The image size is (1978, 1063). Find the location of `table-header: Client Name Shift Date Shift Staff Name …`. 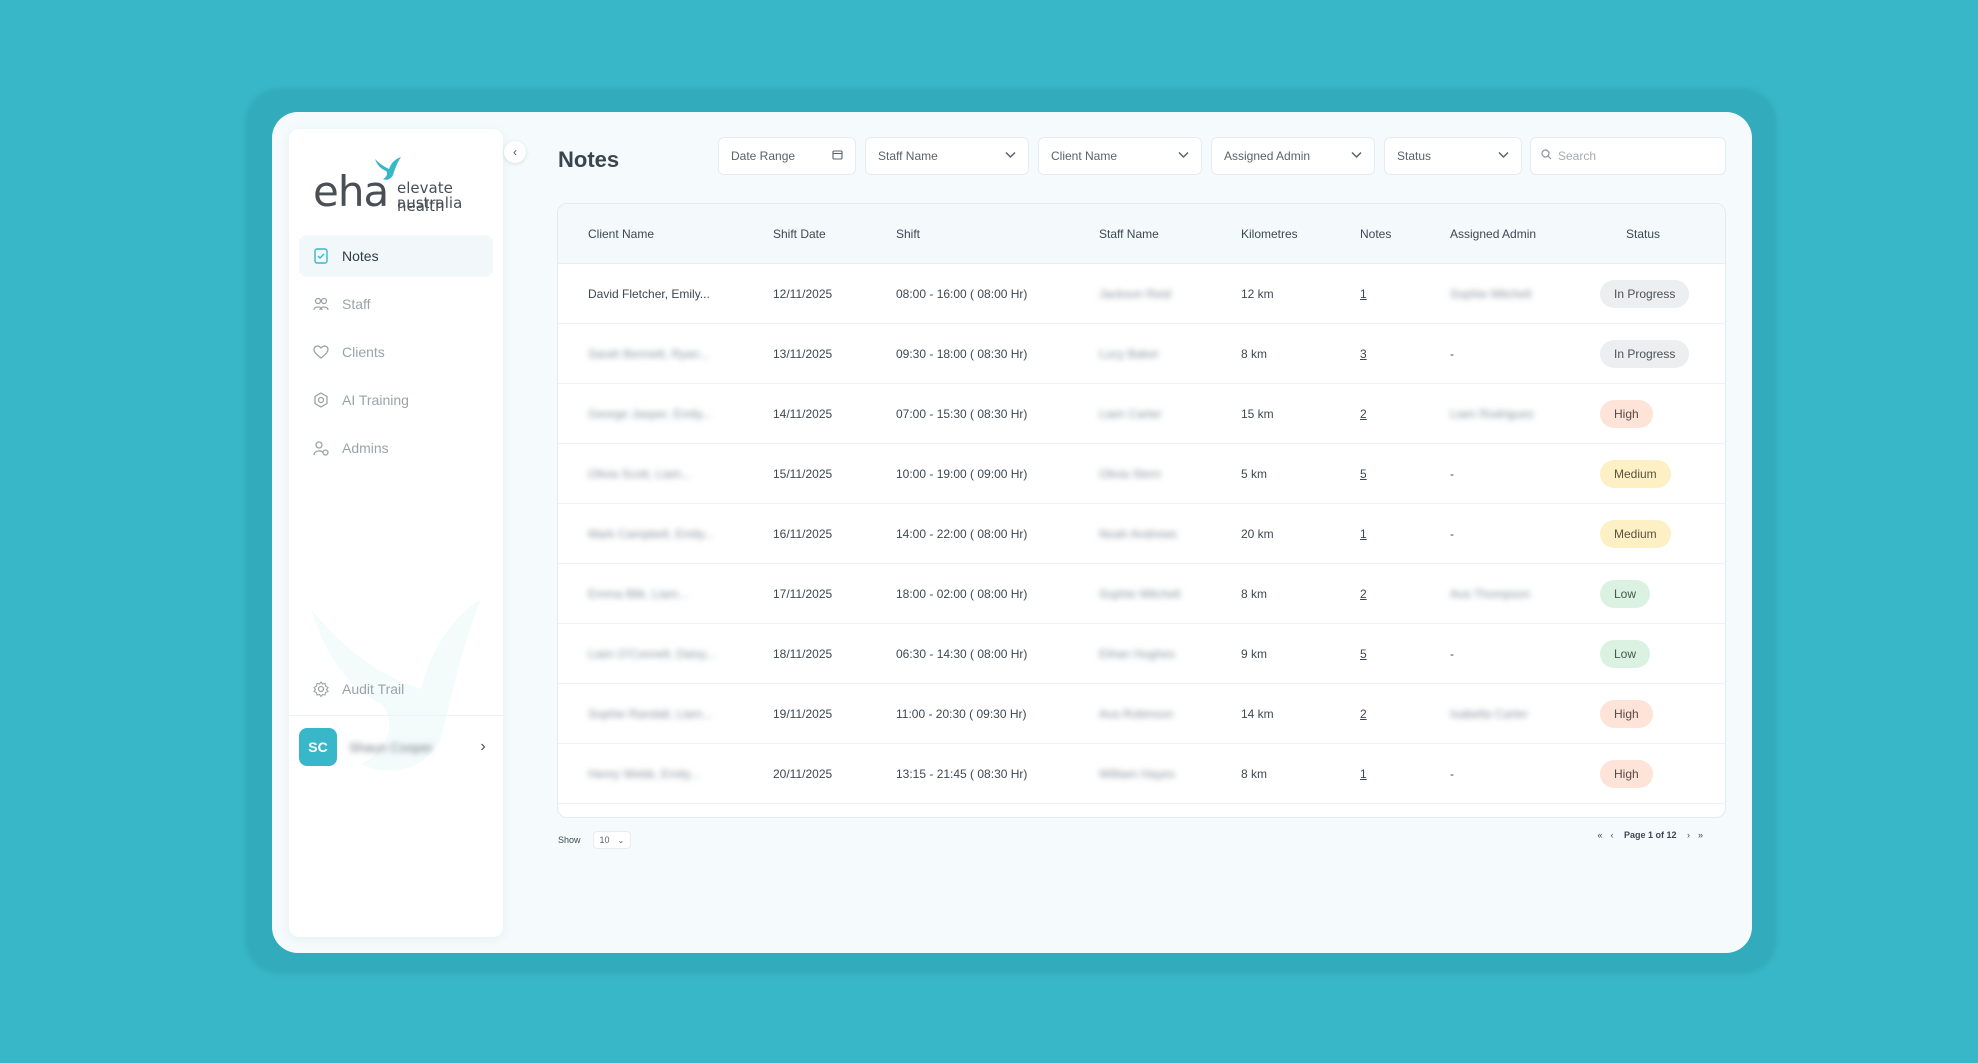

table-header: Client Name Shift Date Shift Staff Name … is located at coordinates (1141, 234).